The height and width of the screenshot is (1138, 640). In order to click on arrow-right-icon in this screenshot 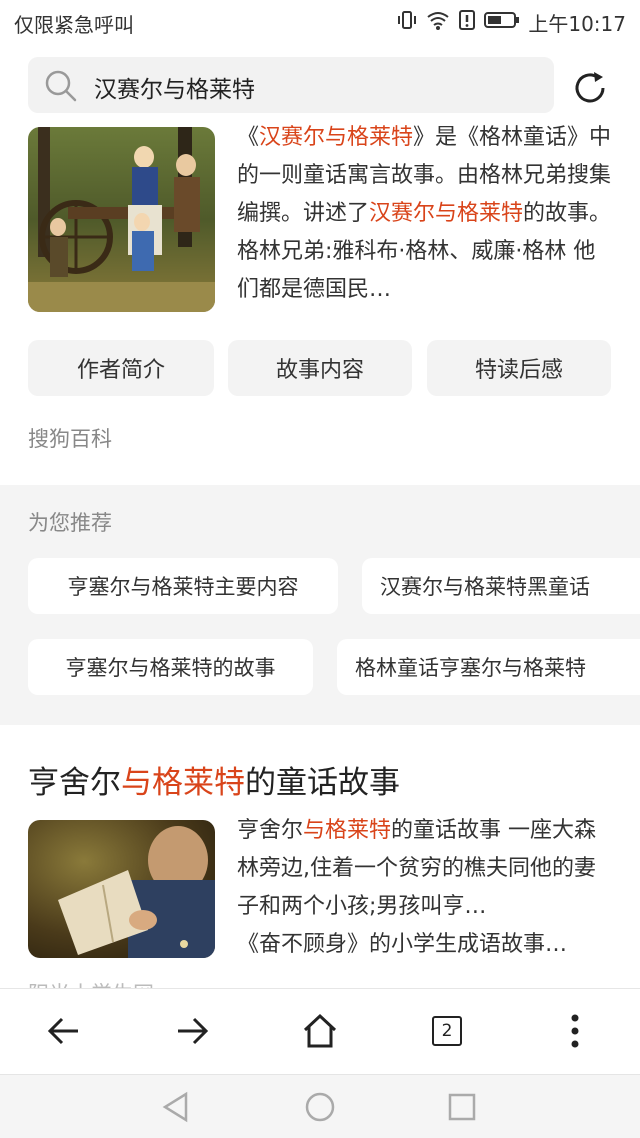, I will do `click(193, 1031)`.